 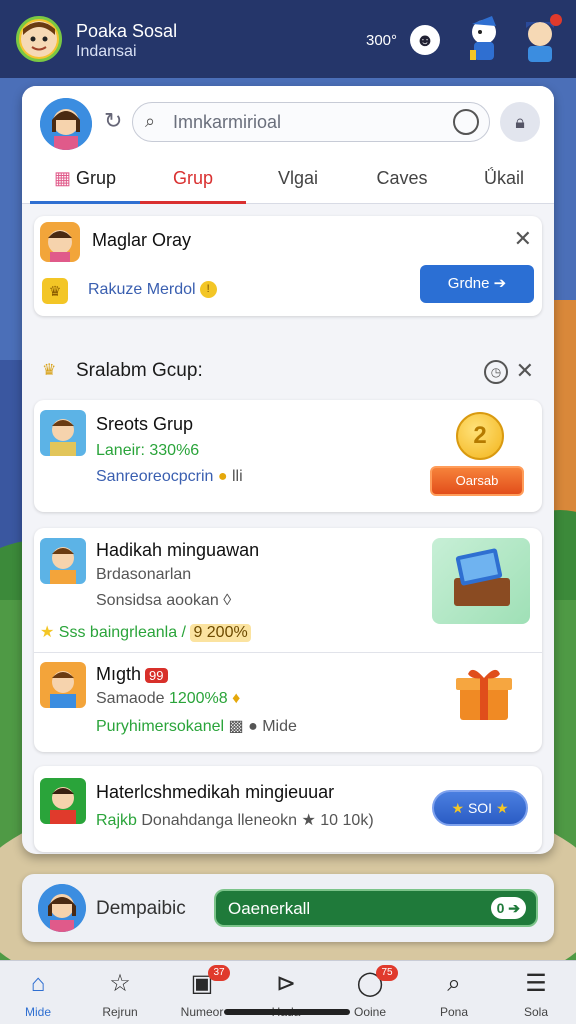 What do you see at coordinates (39, 39) in the screenshot?
I see `profile-avatar` at bounding box center [39, 39].